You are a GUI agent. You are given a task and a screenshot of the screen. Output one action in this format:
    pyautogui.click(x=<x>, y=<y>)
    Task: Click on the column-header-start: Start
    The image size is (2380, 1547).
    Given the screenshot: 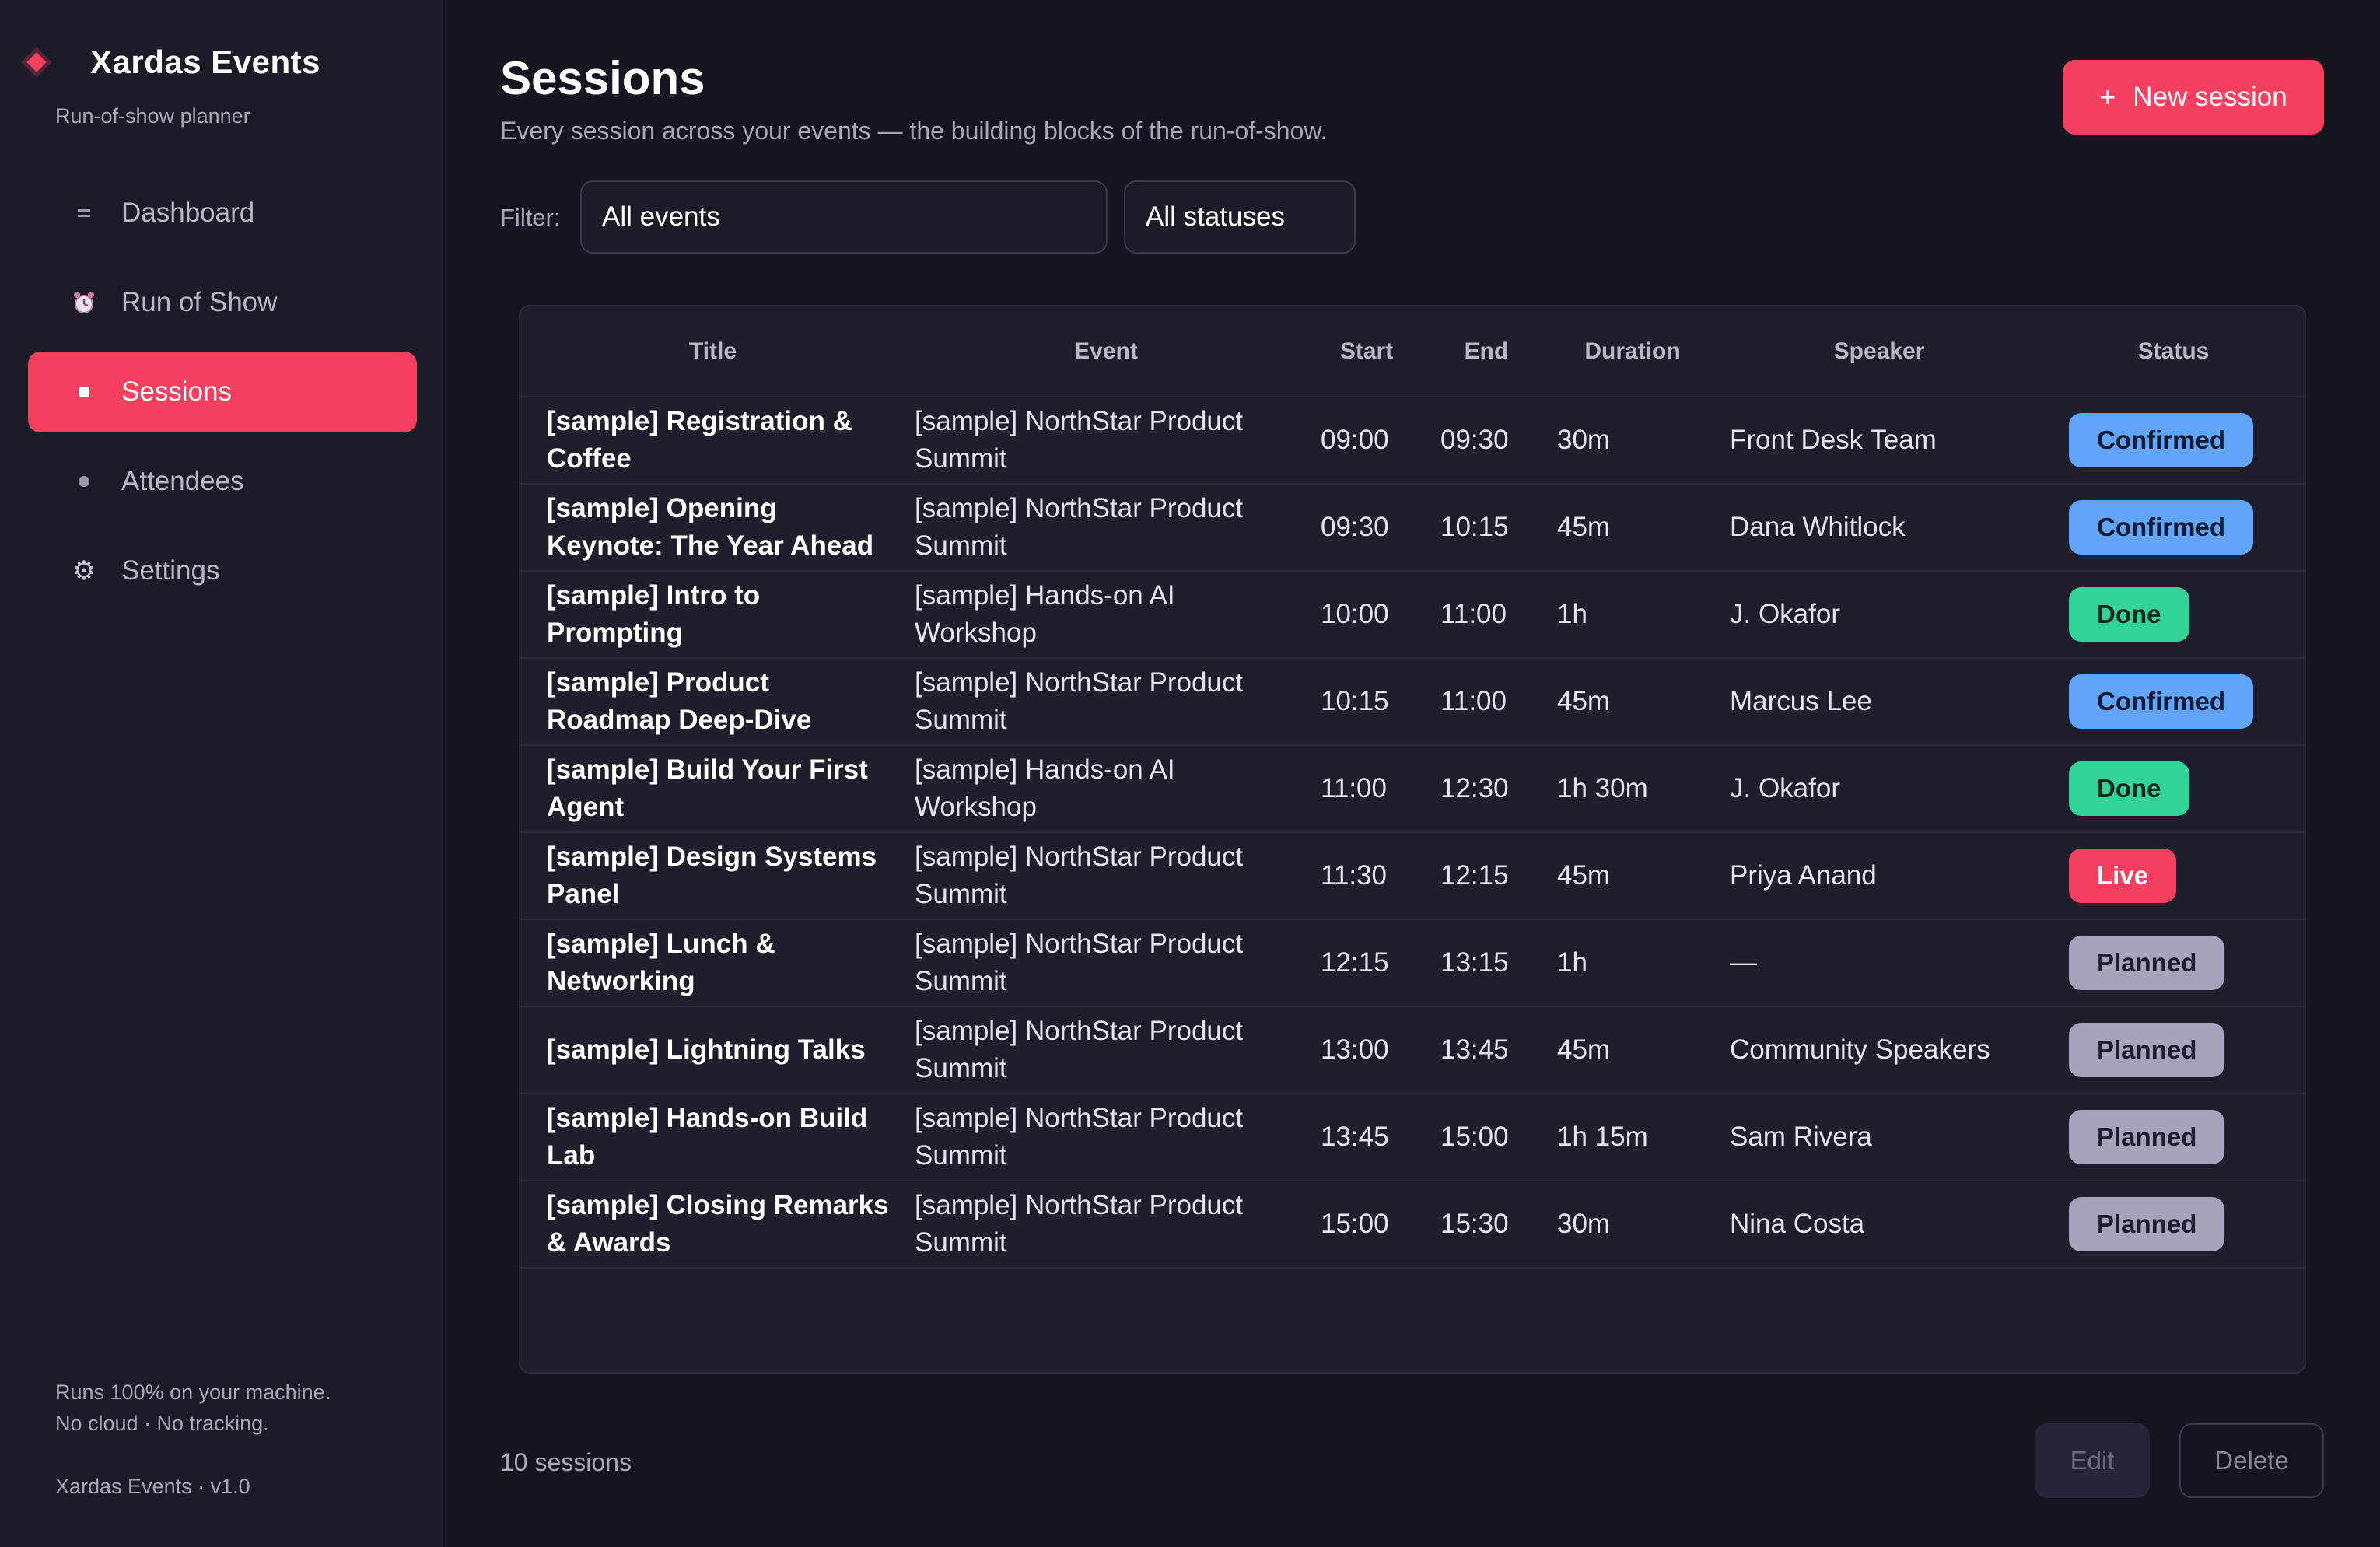 What is the action you would take?
    pyautogui.click(x=1367, y=351)
    